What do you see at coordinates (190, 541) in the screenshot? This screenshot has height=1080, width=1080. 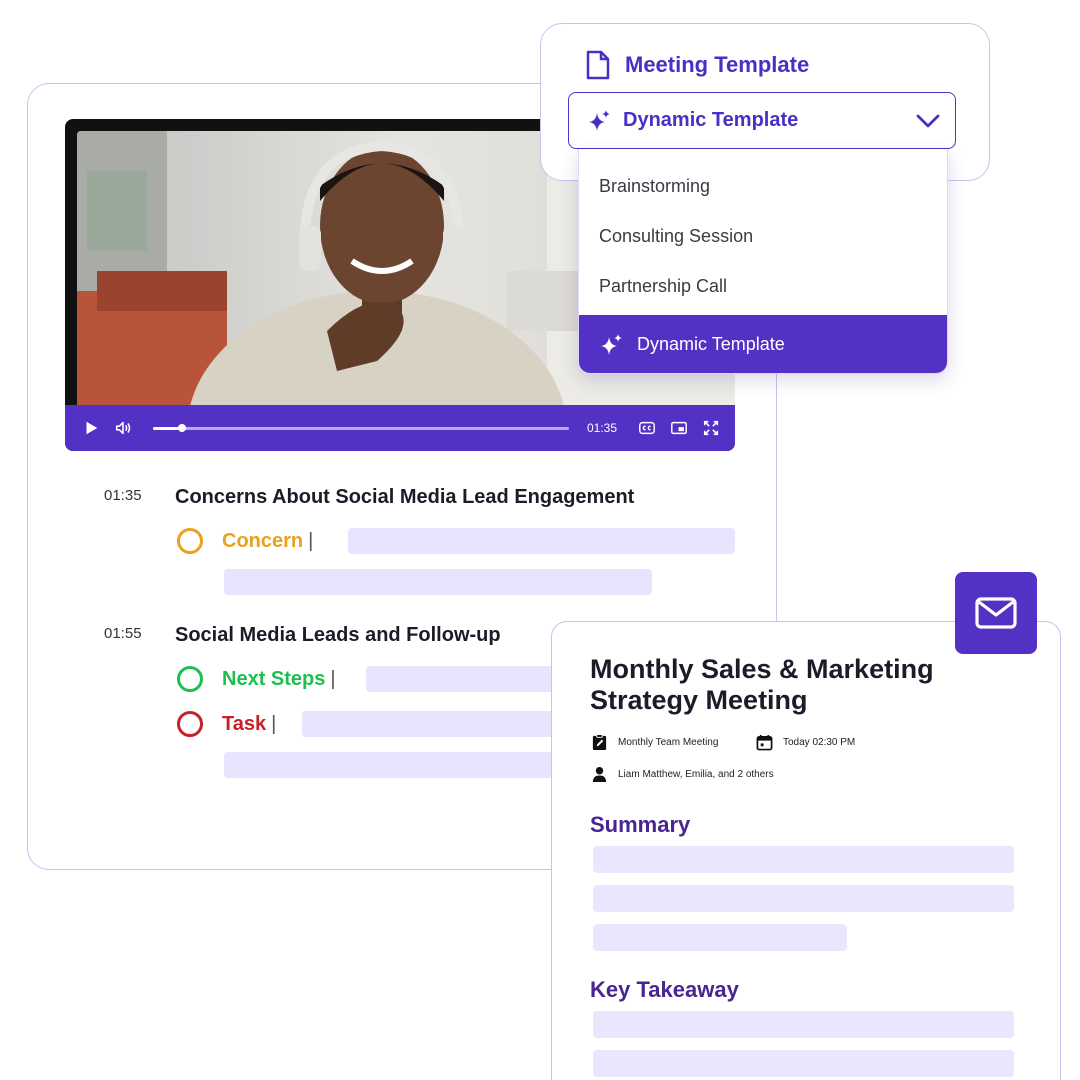 I see `concern-circle-icon` at bounding box center [190, 541].